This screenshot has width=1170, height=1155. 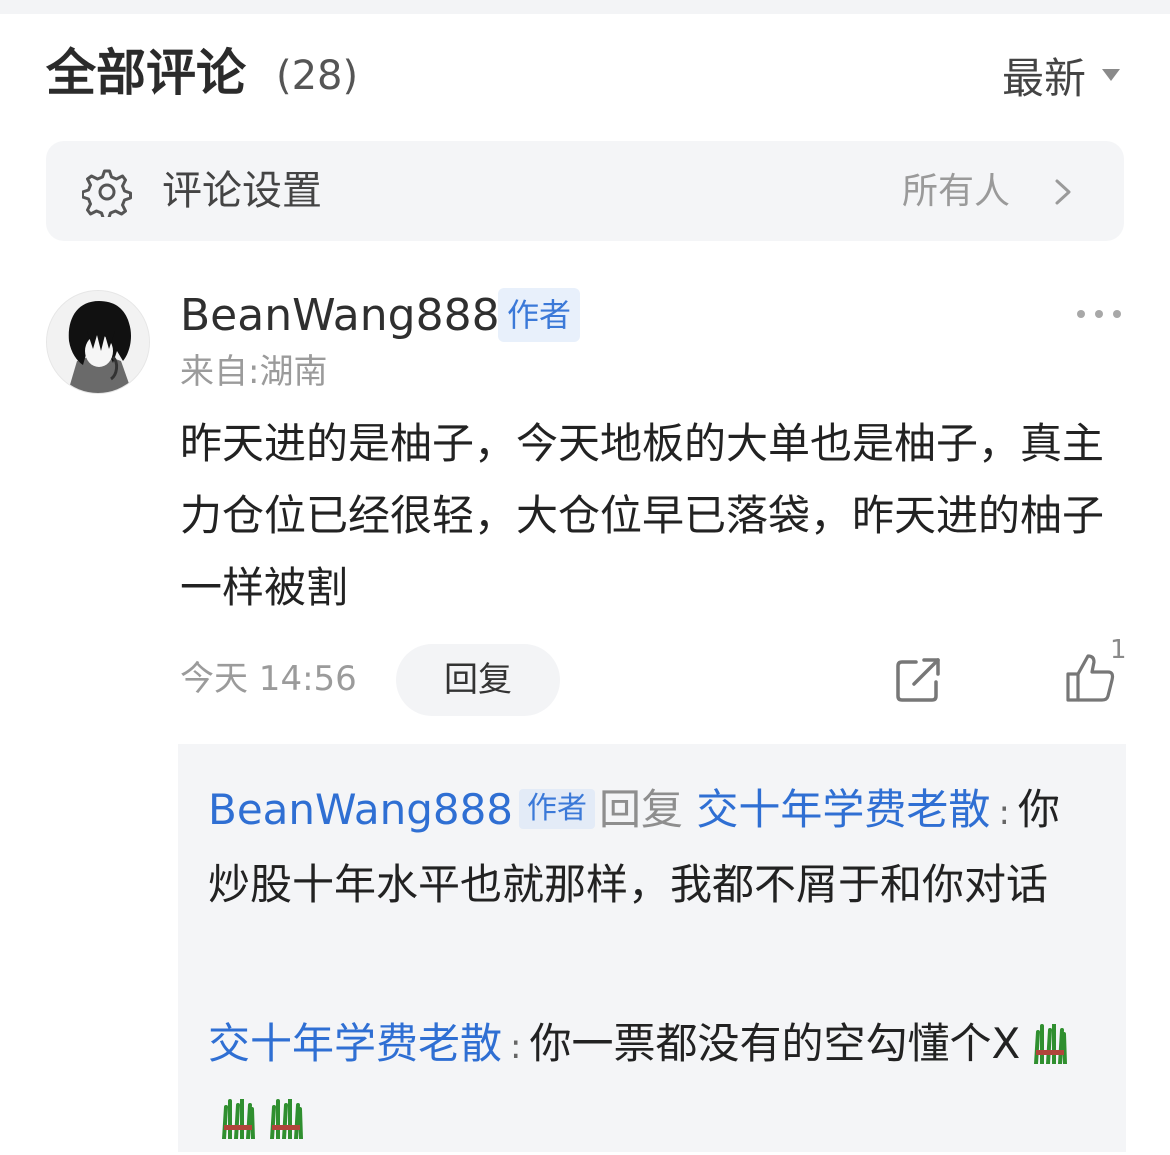 What do you see at coordinates (107, 193) in the screenshot?
I see `gear-icon` at bounding box center [107, 193].